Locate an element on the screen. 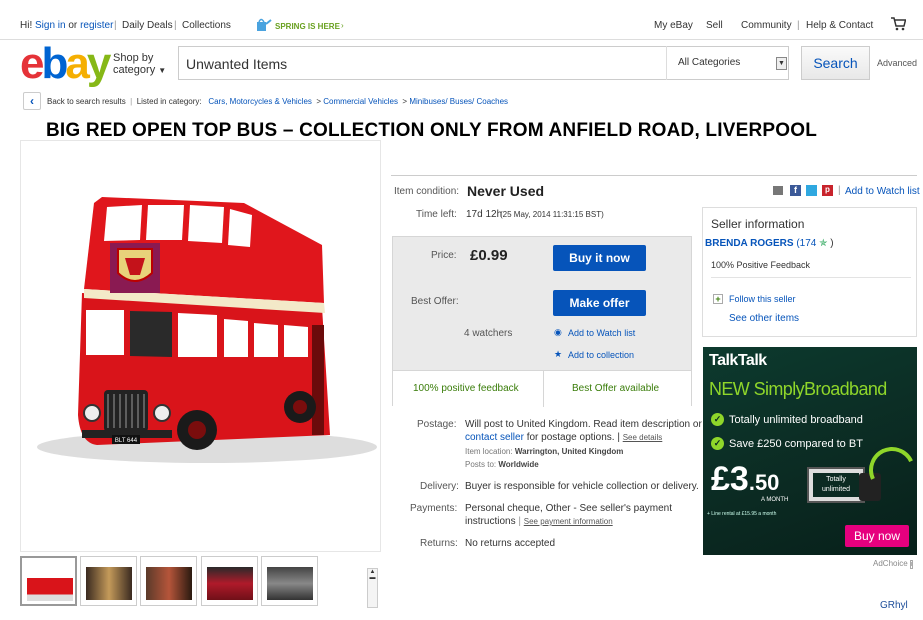  score-close: ) is located at coordinates (832, 243).